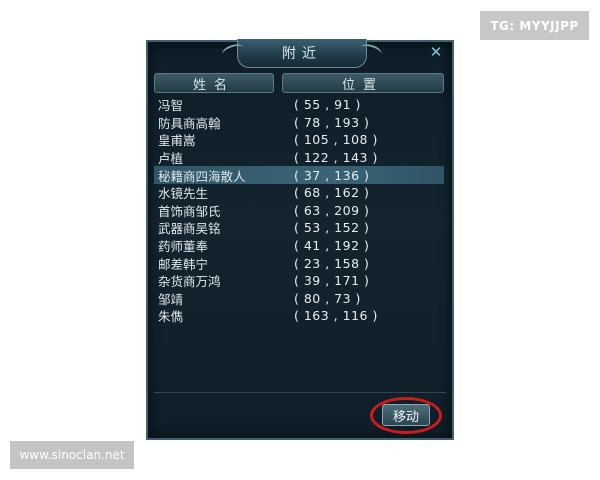  I want to click on list-item: 朱儁 ( 163 , 116 ), so click(299, 316).